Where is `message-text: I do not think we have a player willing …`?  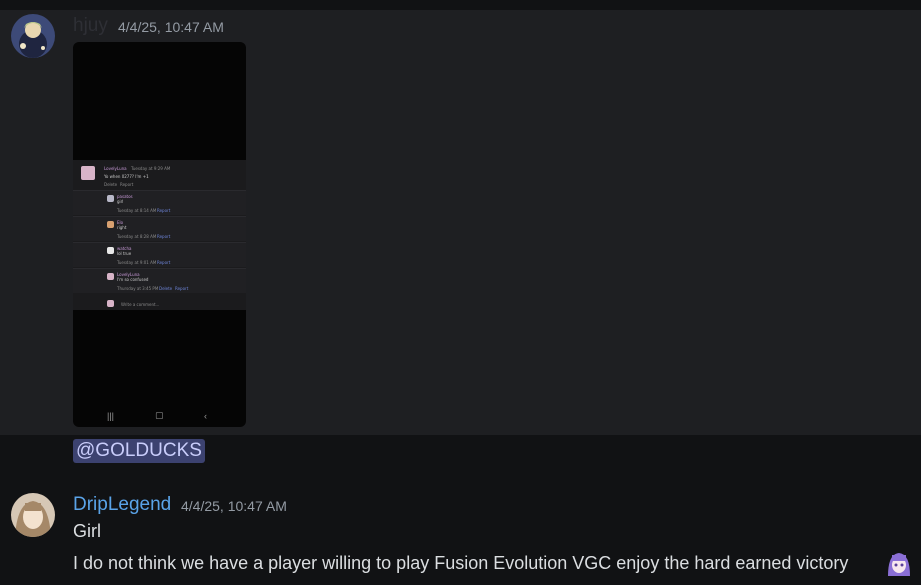 message-text: I do not think we have a player willing … is located at coordinates (461, 563).